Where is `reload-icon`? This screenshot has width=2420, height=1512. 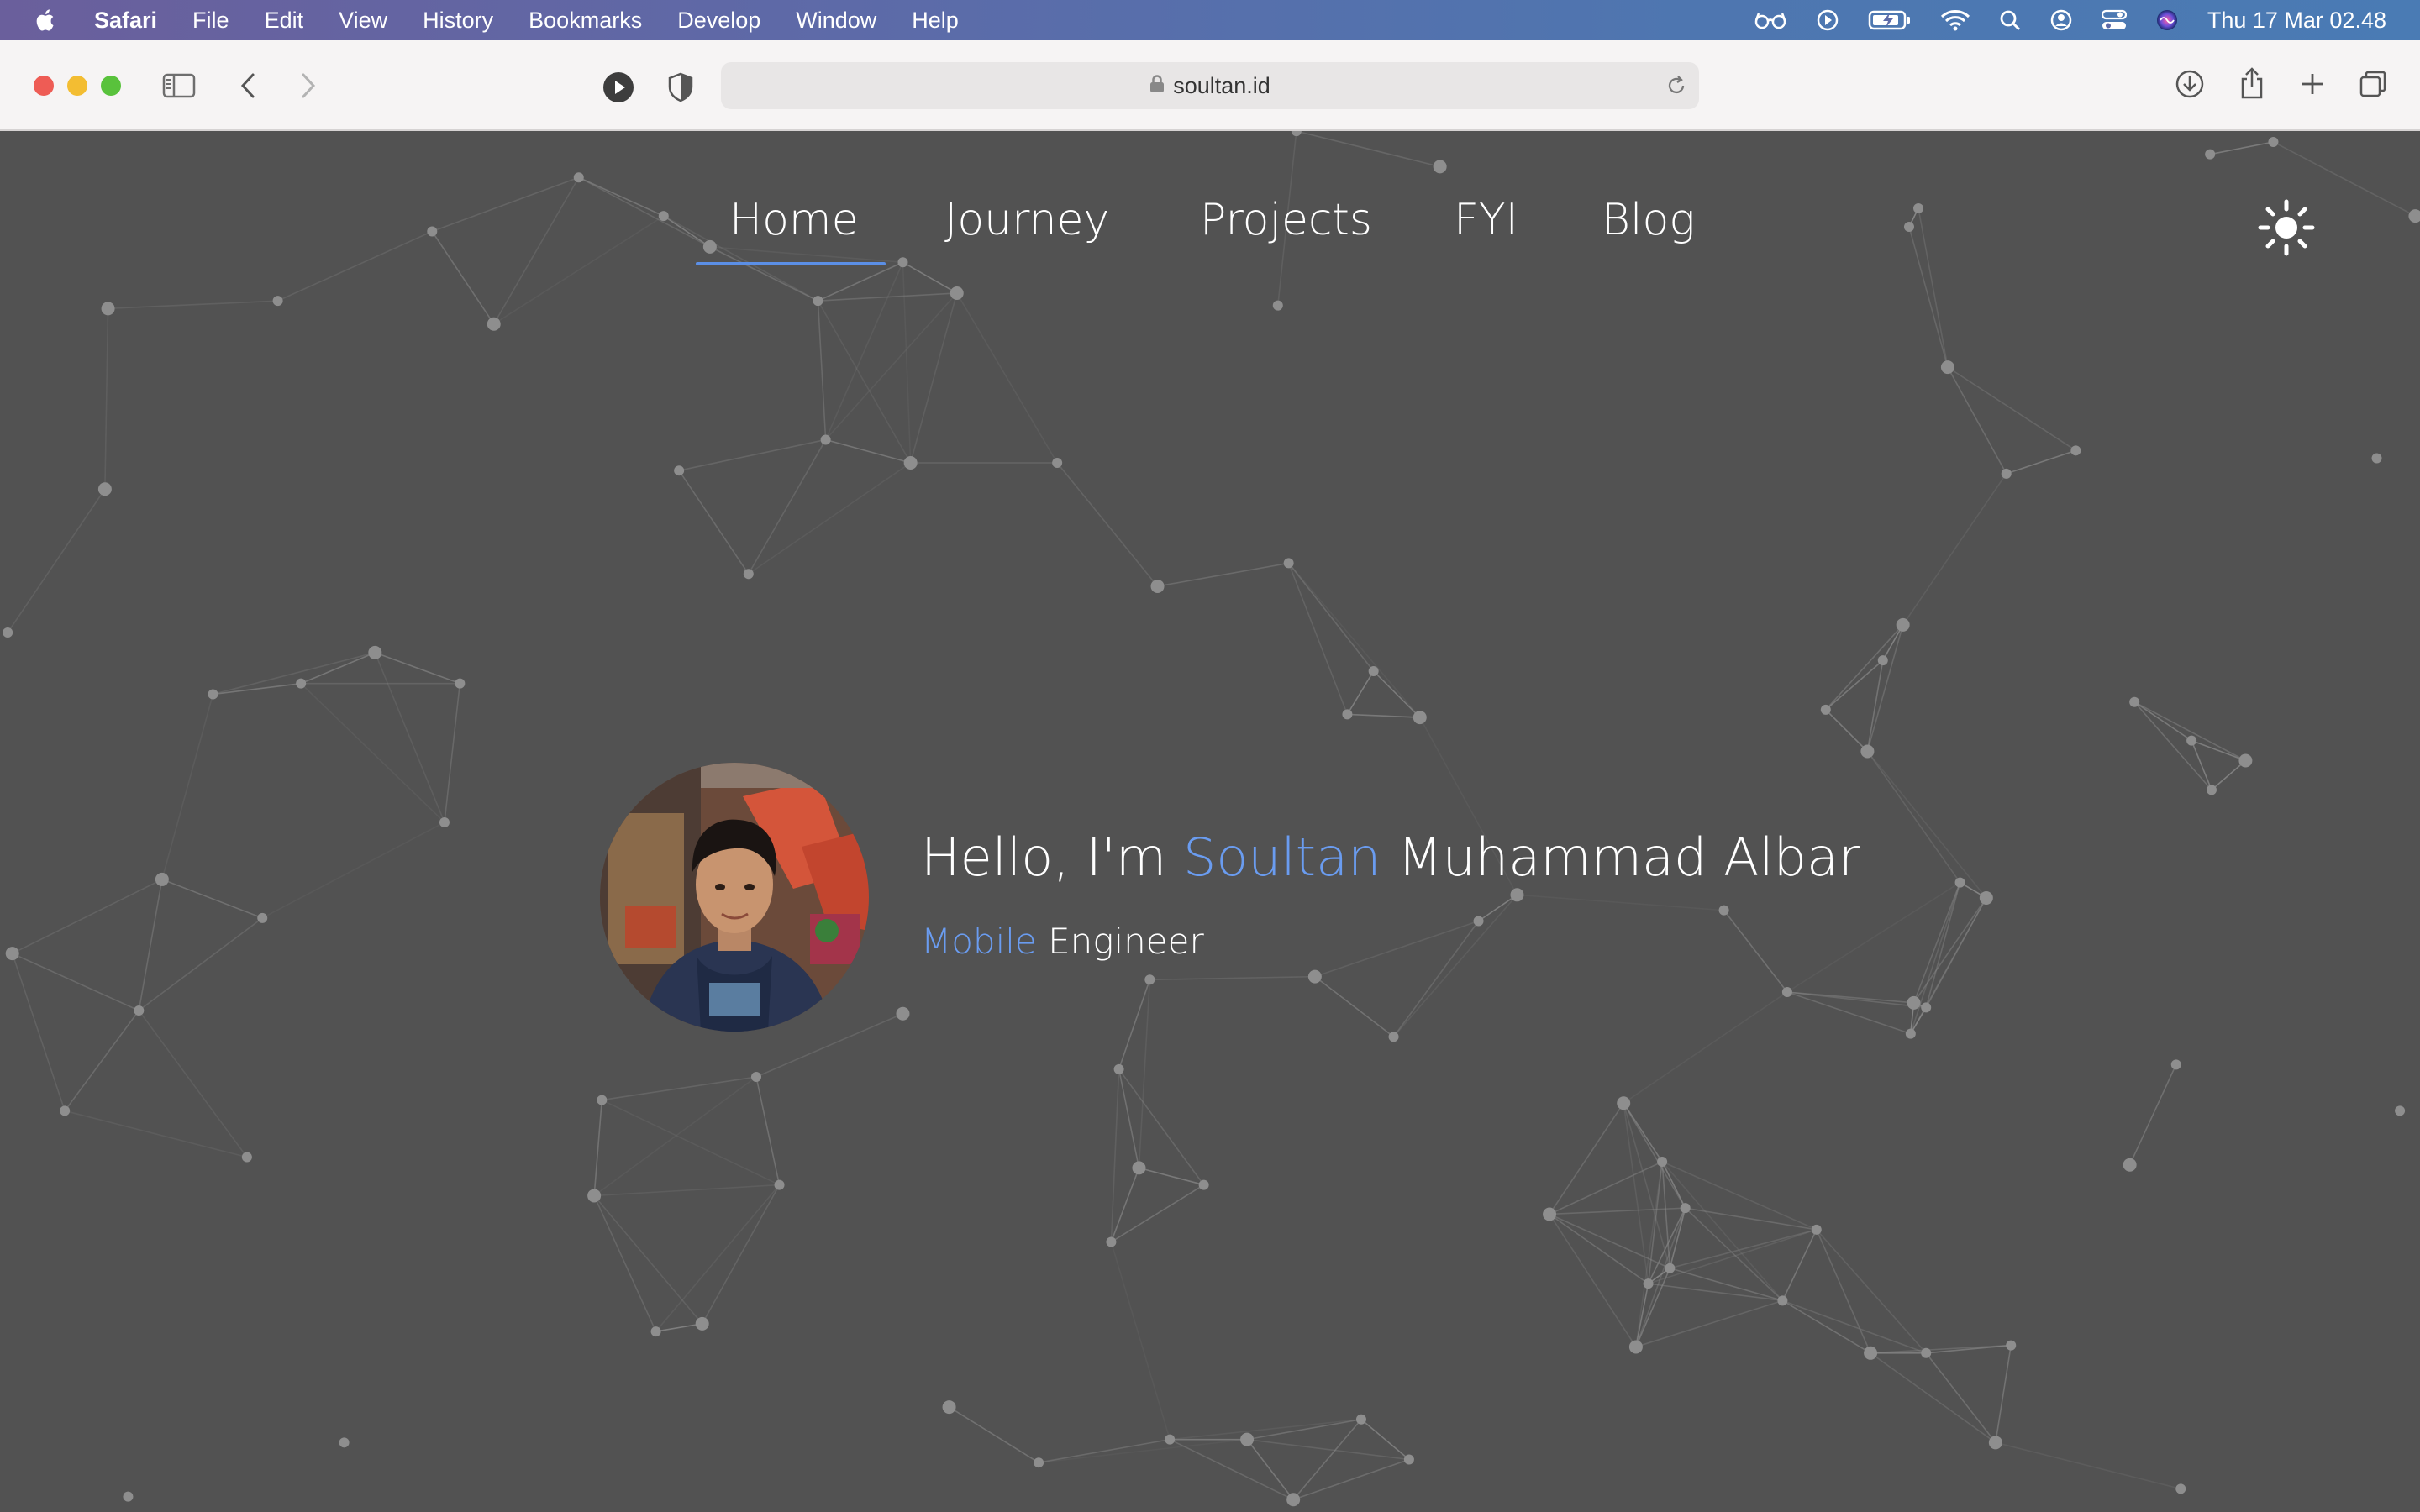
reload-icon is located at coordinates (1676, 88).